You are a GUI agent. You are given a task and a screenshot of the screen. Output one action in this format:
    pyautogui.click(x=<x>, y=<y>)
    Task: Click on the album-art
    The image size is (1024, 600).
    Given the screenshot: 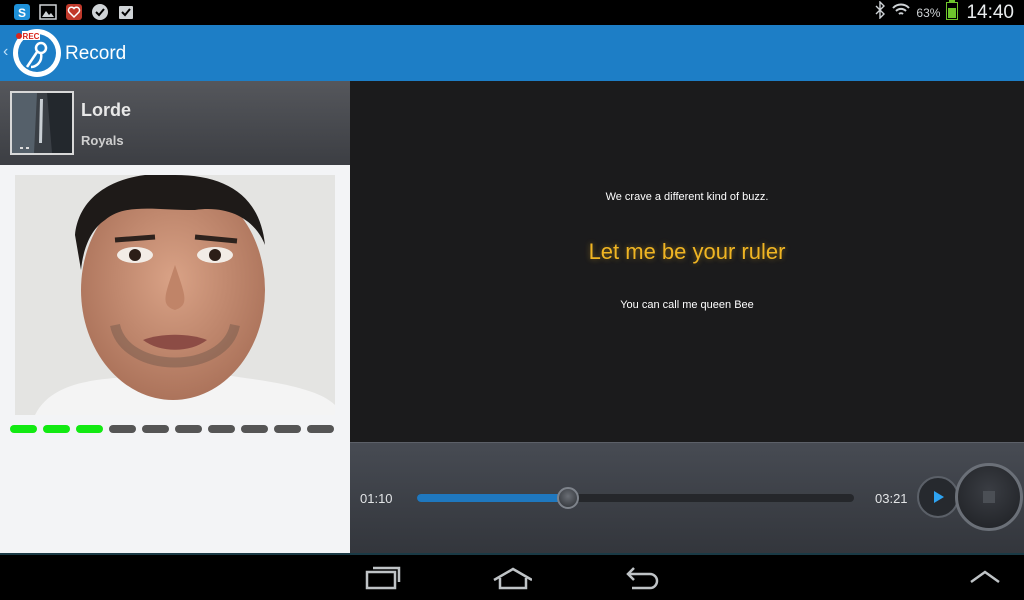 What is the action you would take?
    pyautogui.click(x=42, y=123)
    